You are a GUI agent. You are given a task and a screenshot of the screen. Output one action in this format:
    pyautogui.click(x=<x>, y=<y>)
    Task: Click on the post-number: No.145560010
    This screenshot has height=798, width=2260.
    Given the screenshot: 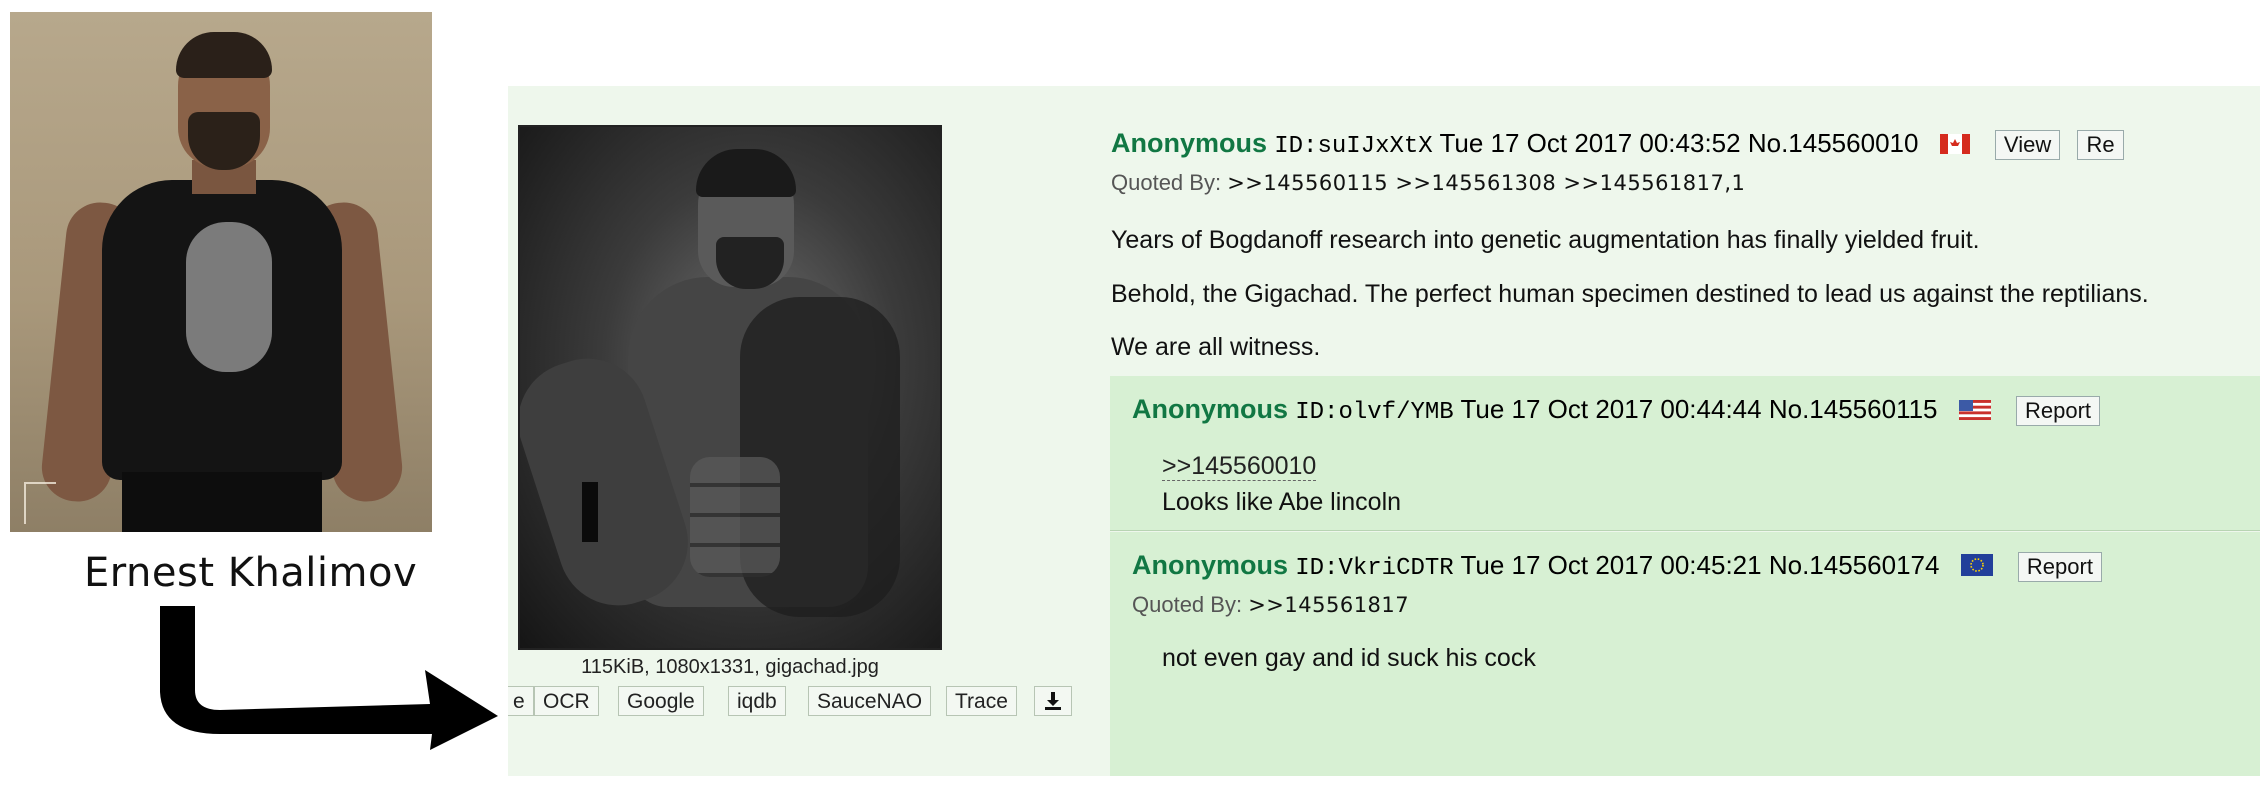 What is the action you would take?
    pyautogui.click(x=1833, y=143)
    